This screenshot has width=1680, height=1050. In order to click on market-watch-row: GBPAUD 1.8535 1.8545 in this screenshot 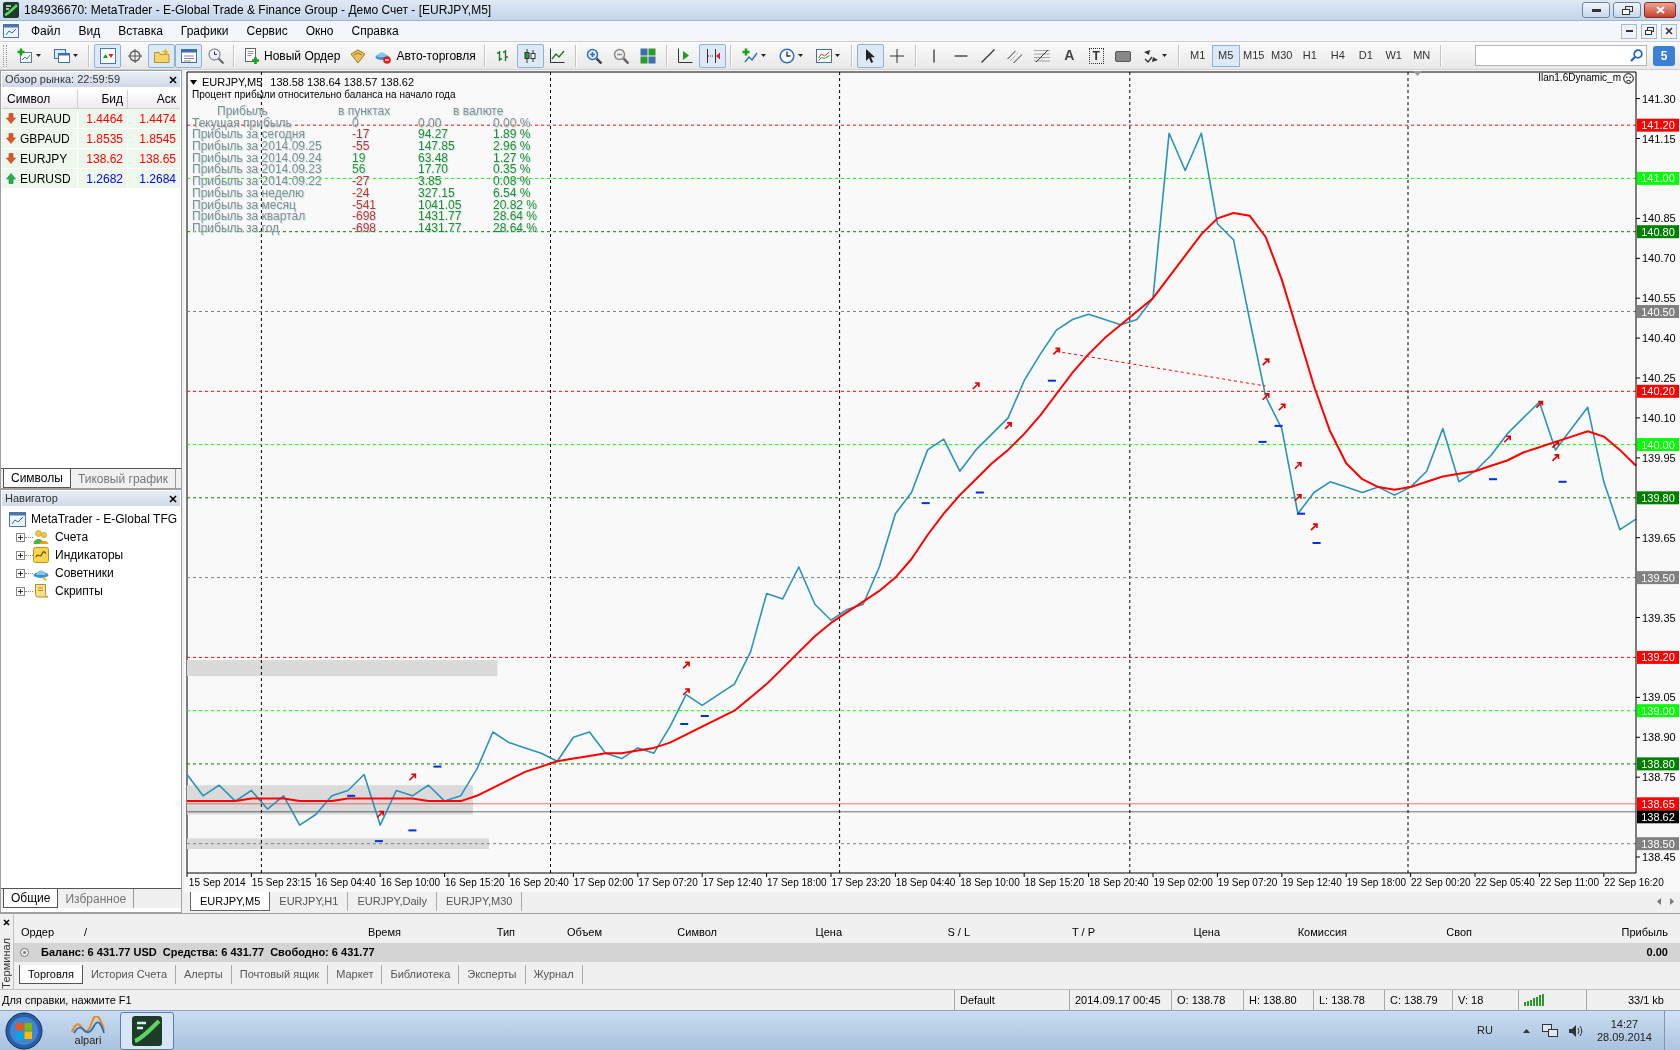, I will do `click(91, 139)`.